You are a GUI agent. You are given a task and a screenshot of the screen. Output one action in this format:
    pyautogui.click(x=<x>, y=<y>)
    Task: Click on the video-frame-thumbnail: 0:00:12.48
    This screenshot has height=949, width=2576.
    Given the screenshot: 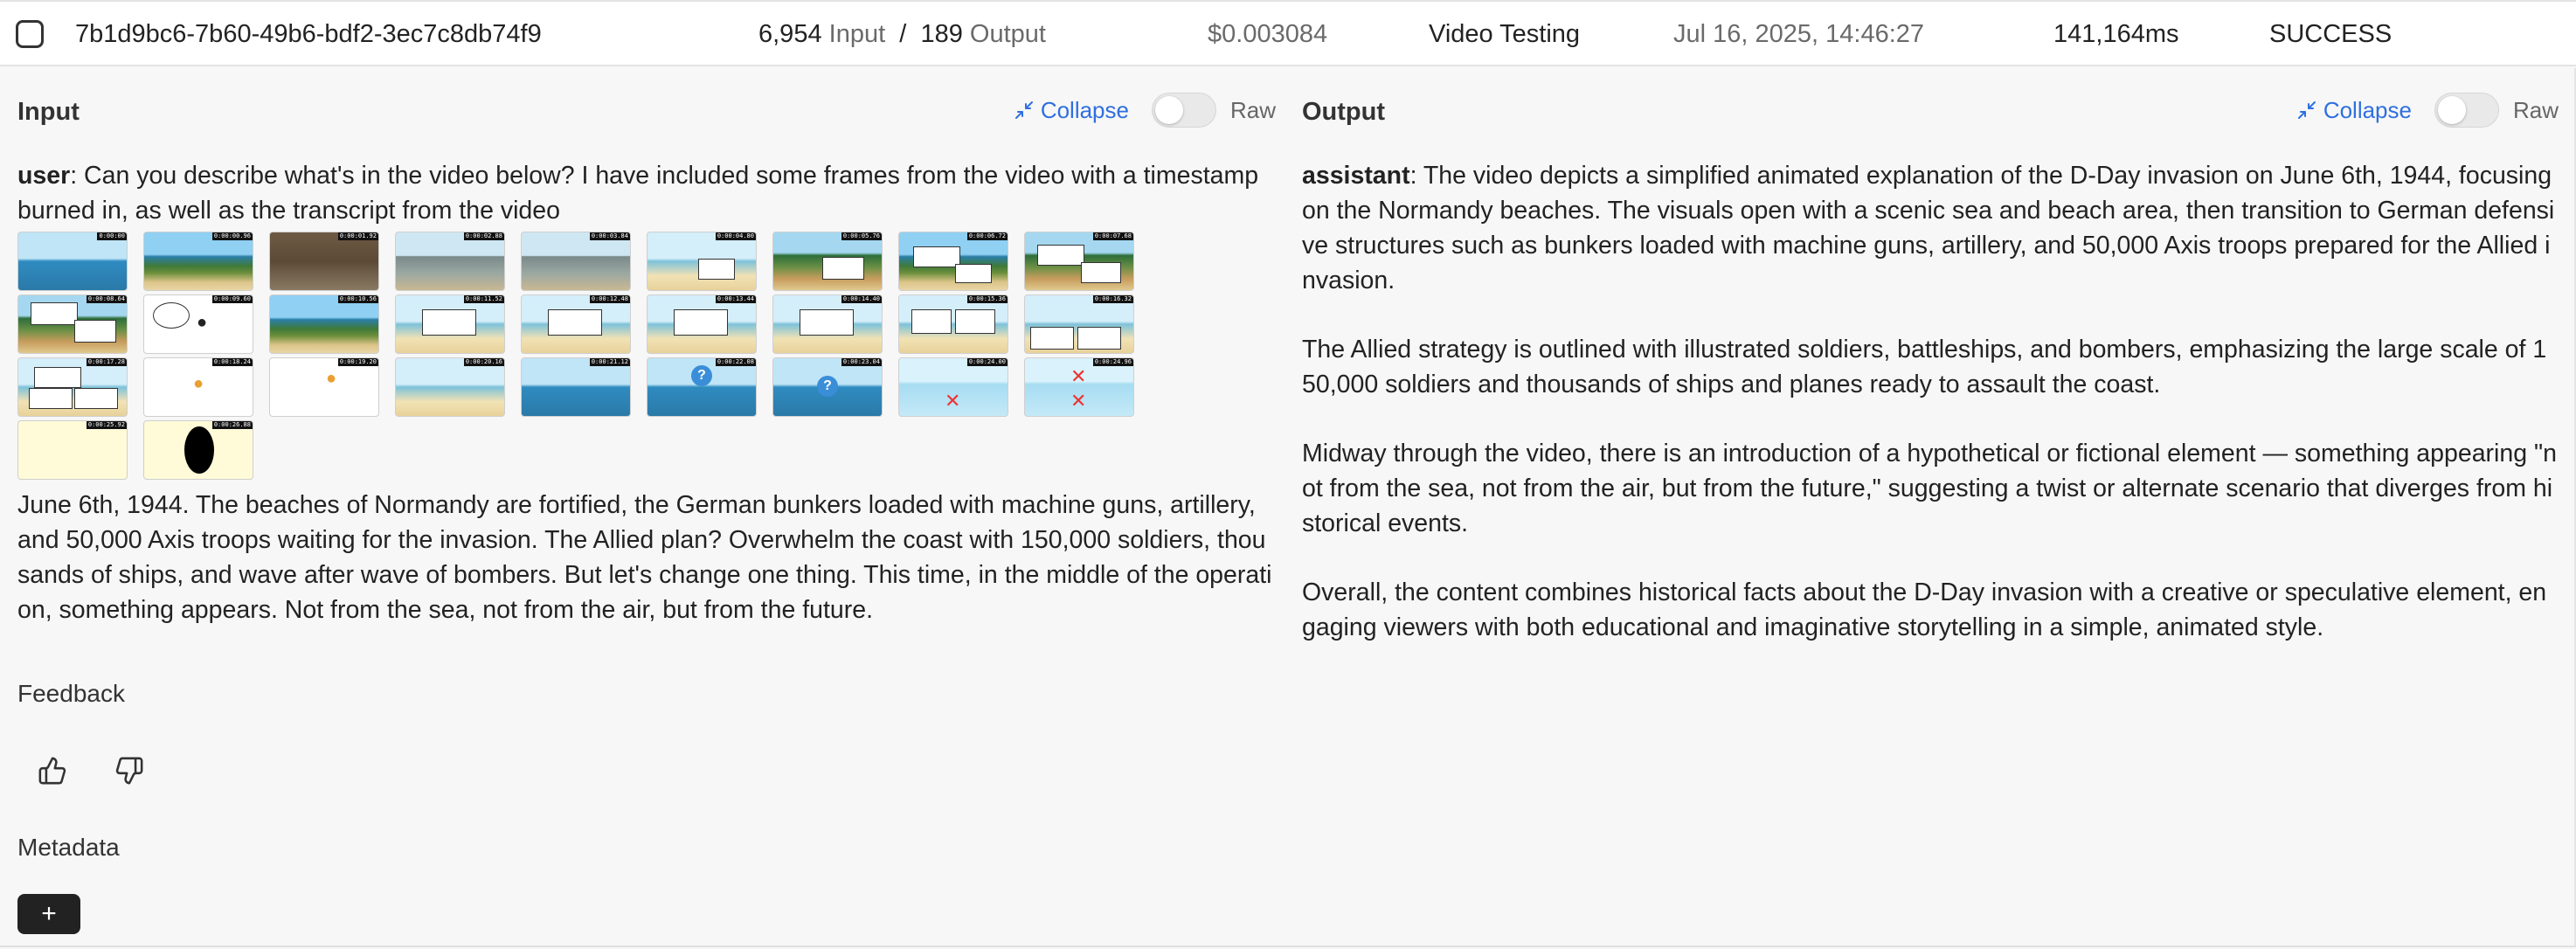 What is the action you would take?
    pyautogui.click(x=576, y=324)
    